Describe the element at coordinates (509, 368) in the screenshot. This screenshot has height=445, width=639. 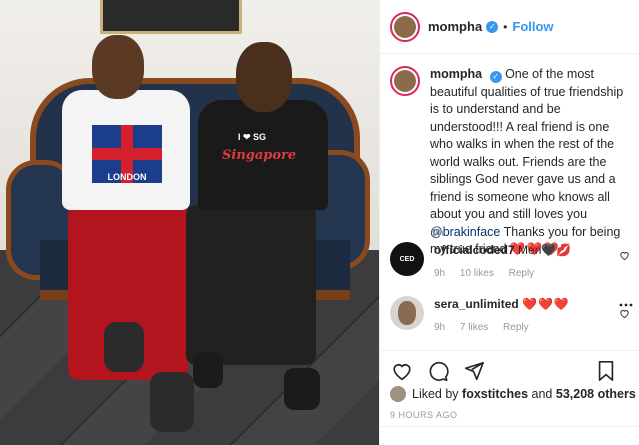
I see `post-actions` at that location.